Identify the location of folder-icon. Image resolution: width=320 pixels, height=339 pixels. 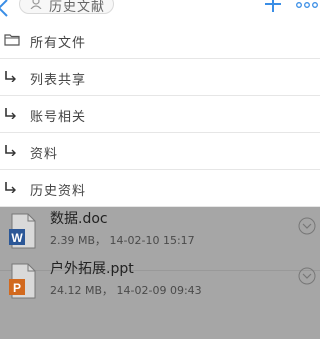
(12, 40).